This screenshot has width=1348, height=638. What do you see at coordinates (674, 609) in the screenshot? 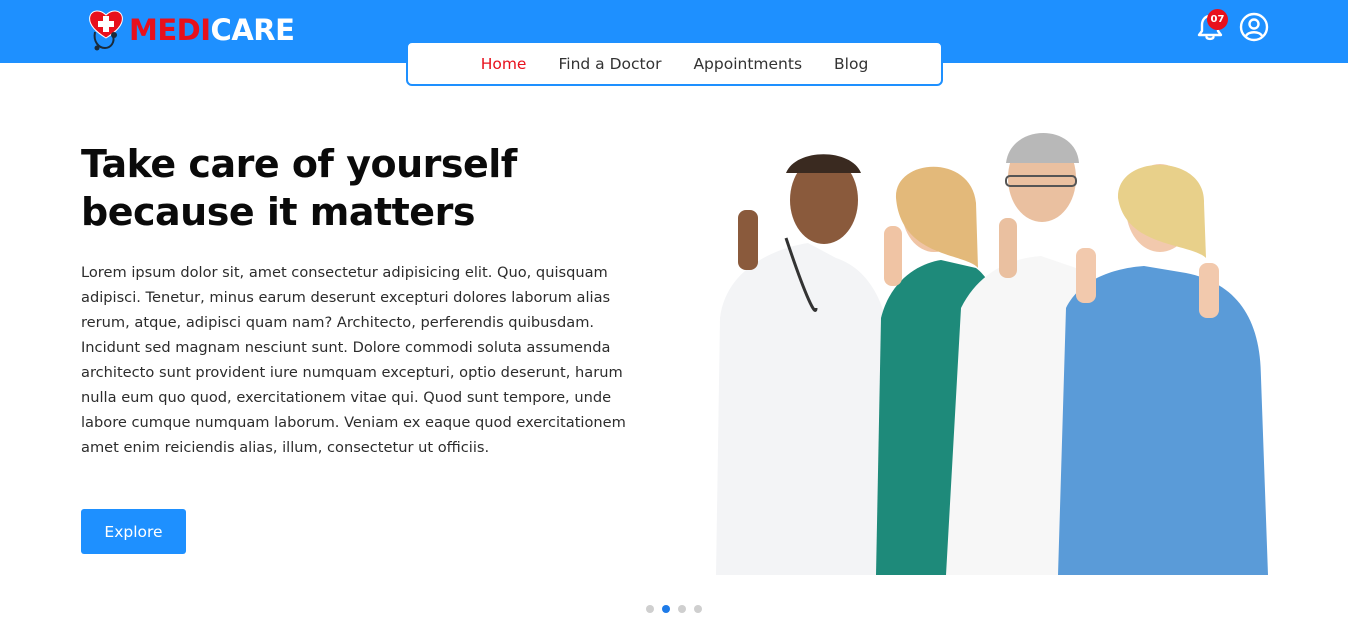
I see `carousel-dots` at bounding box center [674, 609].